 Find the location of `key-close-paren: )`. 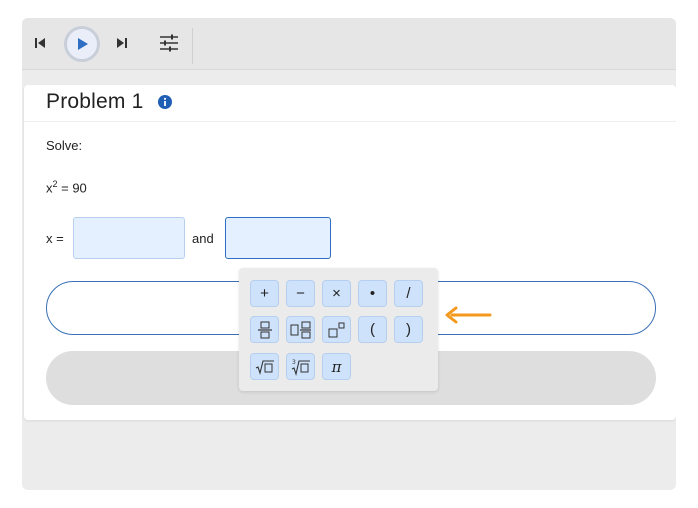

key-close-paren: ) is located at coordinates (408, 329).